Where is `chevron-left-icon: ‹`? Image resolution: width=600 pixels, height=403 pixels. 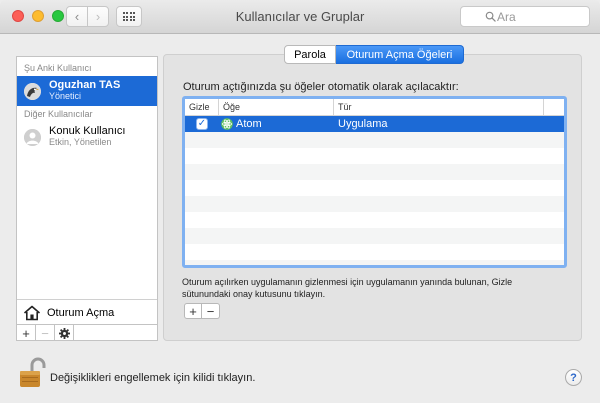
chevron-left-icon: ‹ is located at coordinates (77, 16).